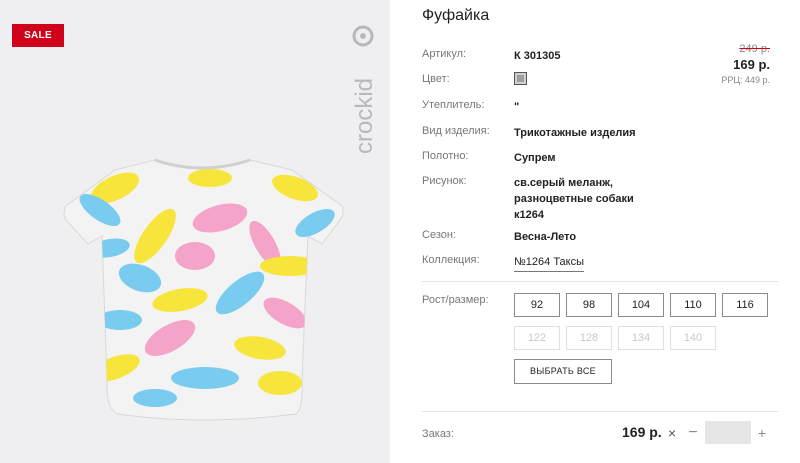 This screenshot has width=800, height=463. I want to click on product-title: Фуфайка, so click(456, 15).